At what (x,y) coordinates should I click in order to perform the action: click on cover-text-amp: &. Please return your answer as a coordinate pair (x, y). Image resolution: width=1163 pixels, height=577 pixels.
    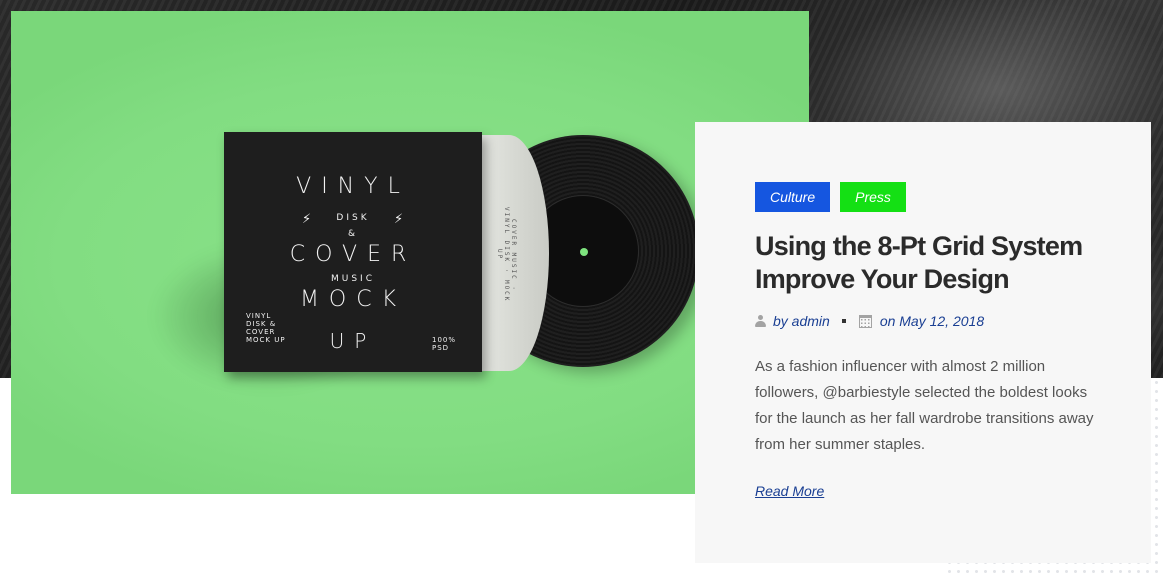
    Looking at the image, I should click on (353, 234).